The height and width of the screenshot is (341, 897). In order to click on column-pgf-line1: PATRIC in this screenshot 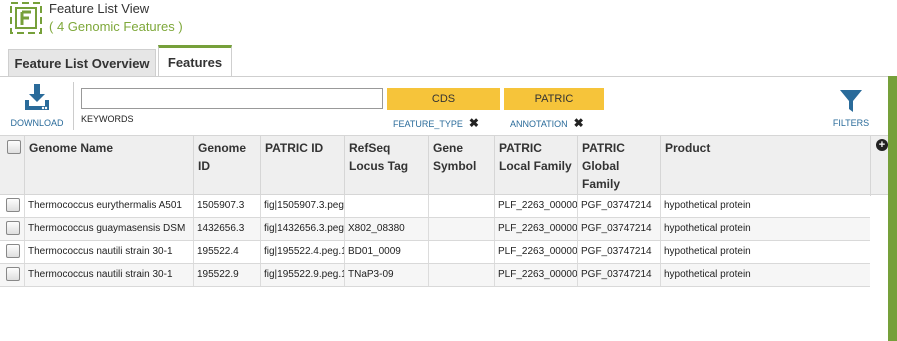, I will do `click(603, 148)`.